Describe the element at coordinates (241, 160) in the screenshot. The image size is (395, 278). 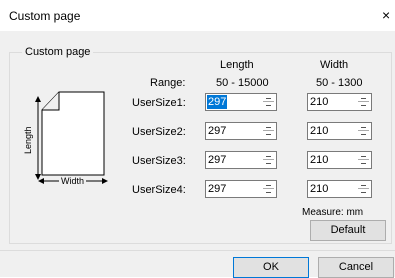
I see `usersize3-length-spinner: 297` at that location.